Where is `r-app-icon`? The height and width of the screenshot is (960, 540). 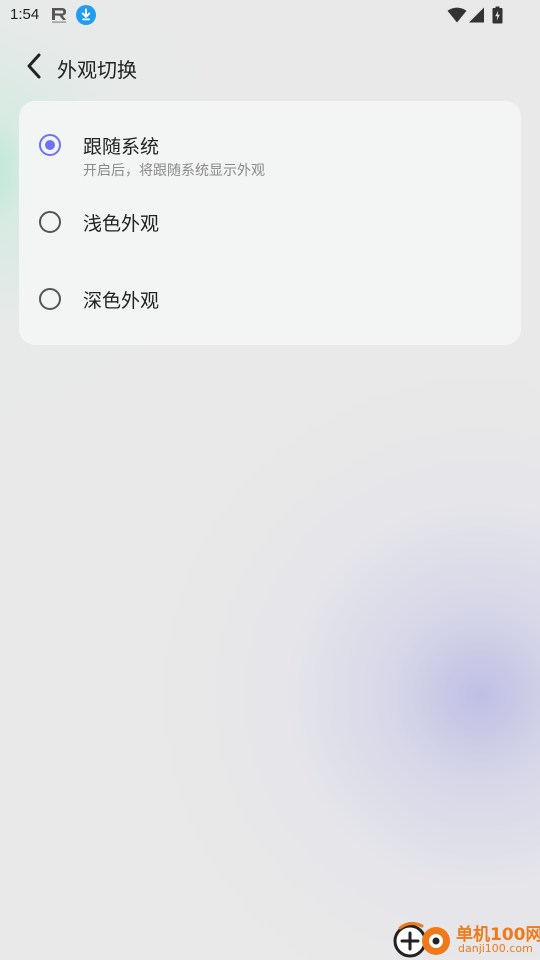 r-app-icon is located at coordinates (59, 15).